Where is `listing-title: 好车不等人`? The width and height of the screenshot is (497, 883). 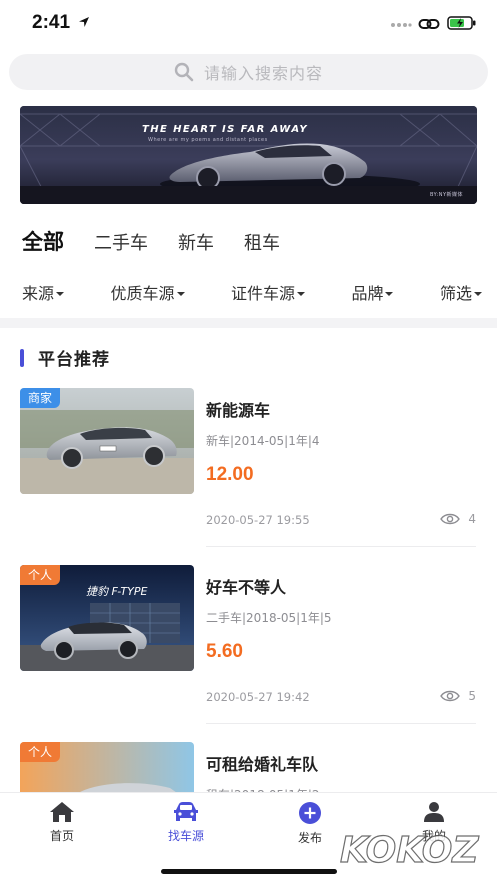 listing-title: 好车不等人 is located at coordinates (246, 587).